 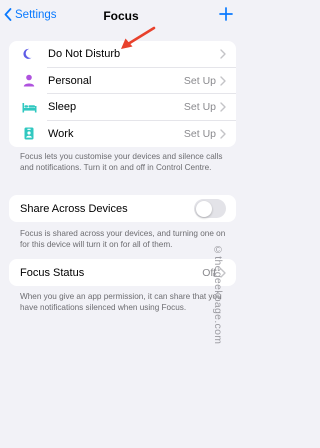 I want to click on focus-mode-sleep: Sleep Set Up, so click(x=122, y=107).